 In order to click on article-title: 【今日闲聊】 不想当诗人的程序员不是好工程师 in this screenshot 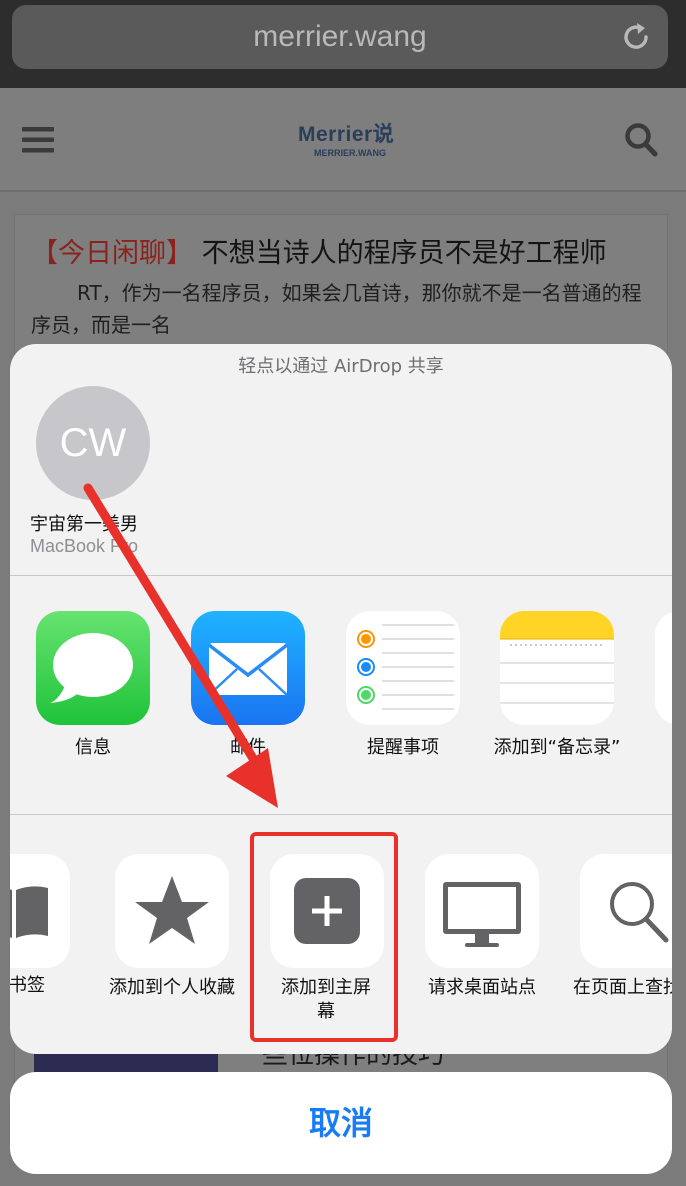, I will do `click(319, 250)`.